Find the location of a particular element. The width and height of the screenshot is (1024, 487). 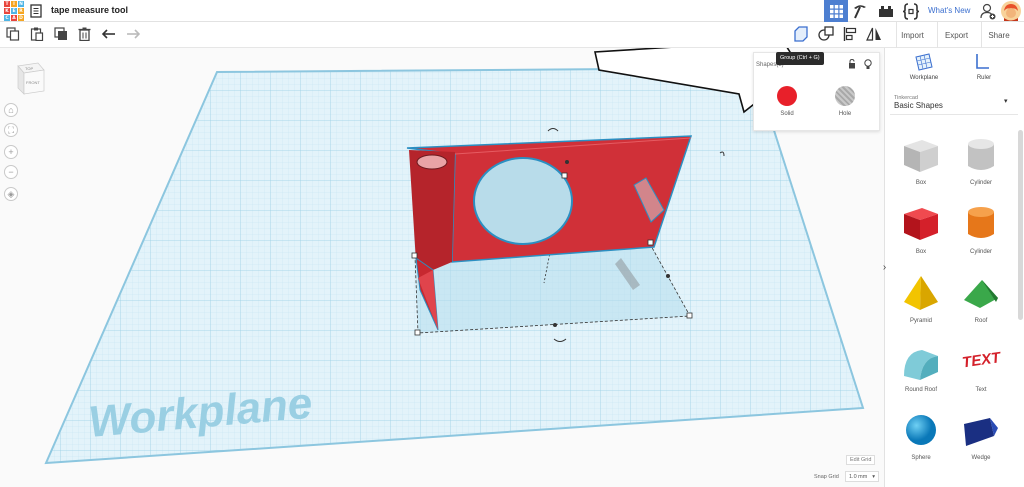

copy-icon is located at coordinates (13, 34).